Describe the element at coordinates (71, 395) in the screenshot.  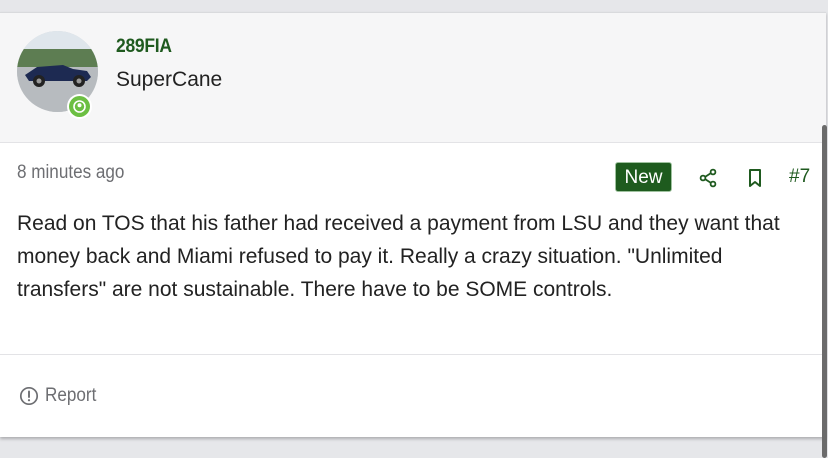
I see `report-label: Report` at that location.